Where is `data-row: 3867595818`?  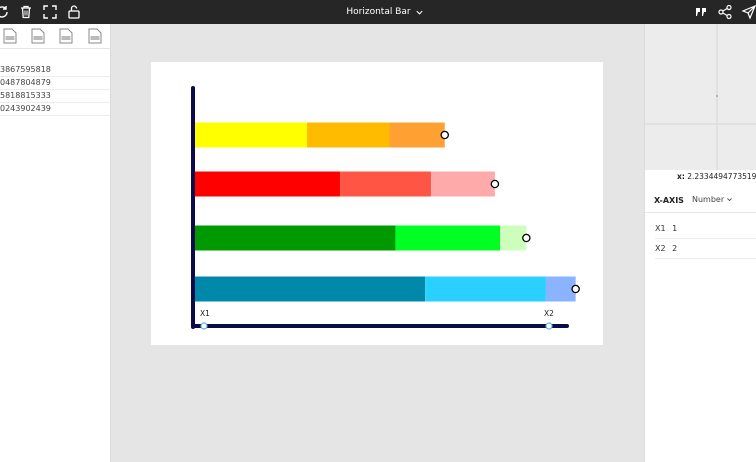 data-row: 3867595818 is located at coordinates (55, 70).